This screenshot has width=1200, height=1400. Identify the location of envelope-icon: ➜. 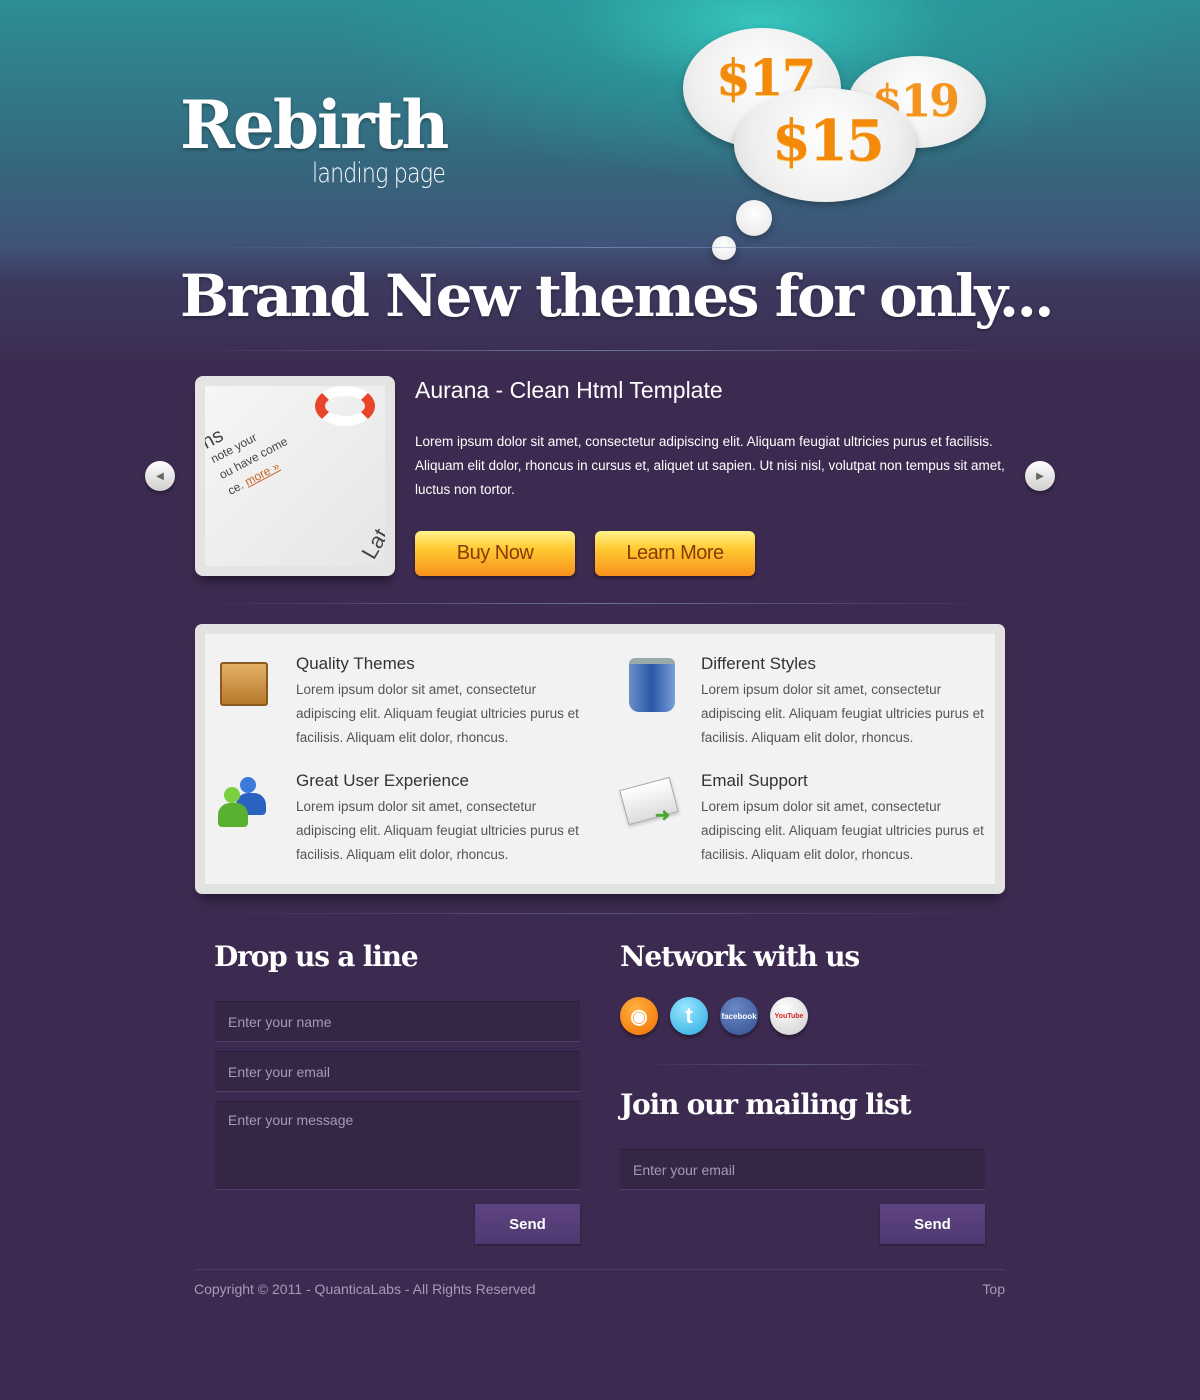
(649, 807).